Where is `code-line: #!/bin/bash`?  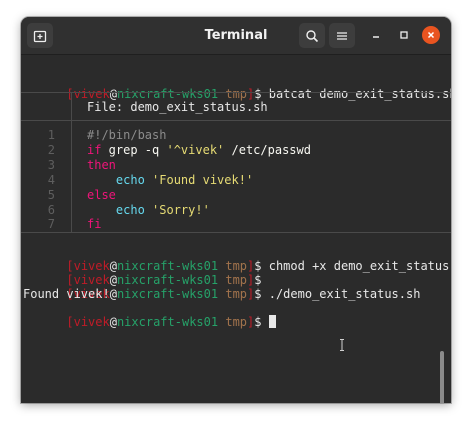
code-line: #!/bin/bash is located at coordinates (127, 135).